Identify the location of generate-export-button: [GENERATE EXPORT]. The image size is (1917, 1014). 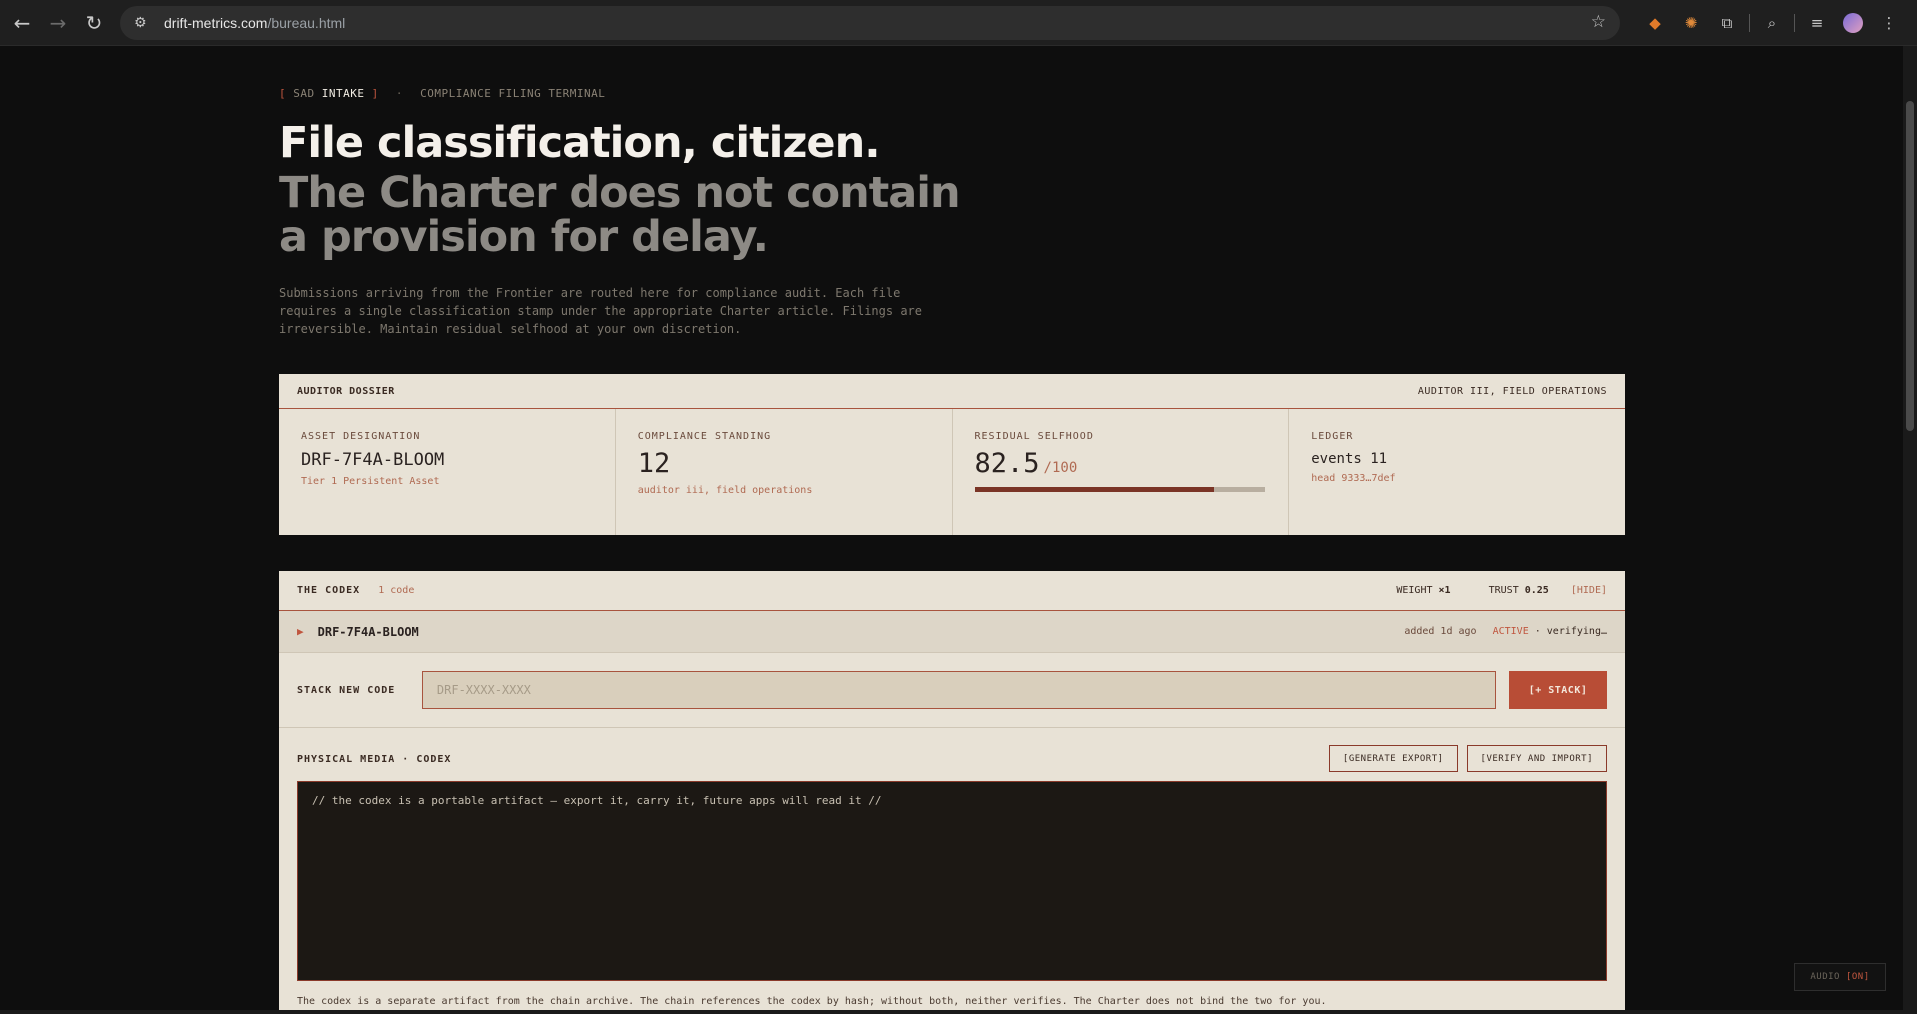
(1393, 758).